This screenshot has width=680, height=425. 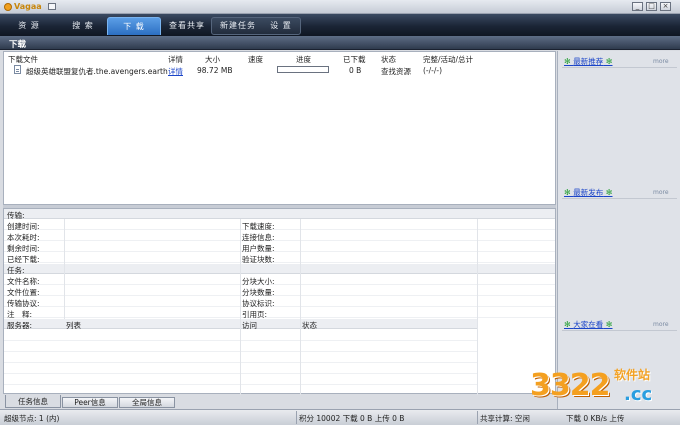 I want to click on task-settings-group: 新建任务 设 置, so click(x=256, y=26).